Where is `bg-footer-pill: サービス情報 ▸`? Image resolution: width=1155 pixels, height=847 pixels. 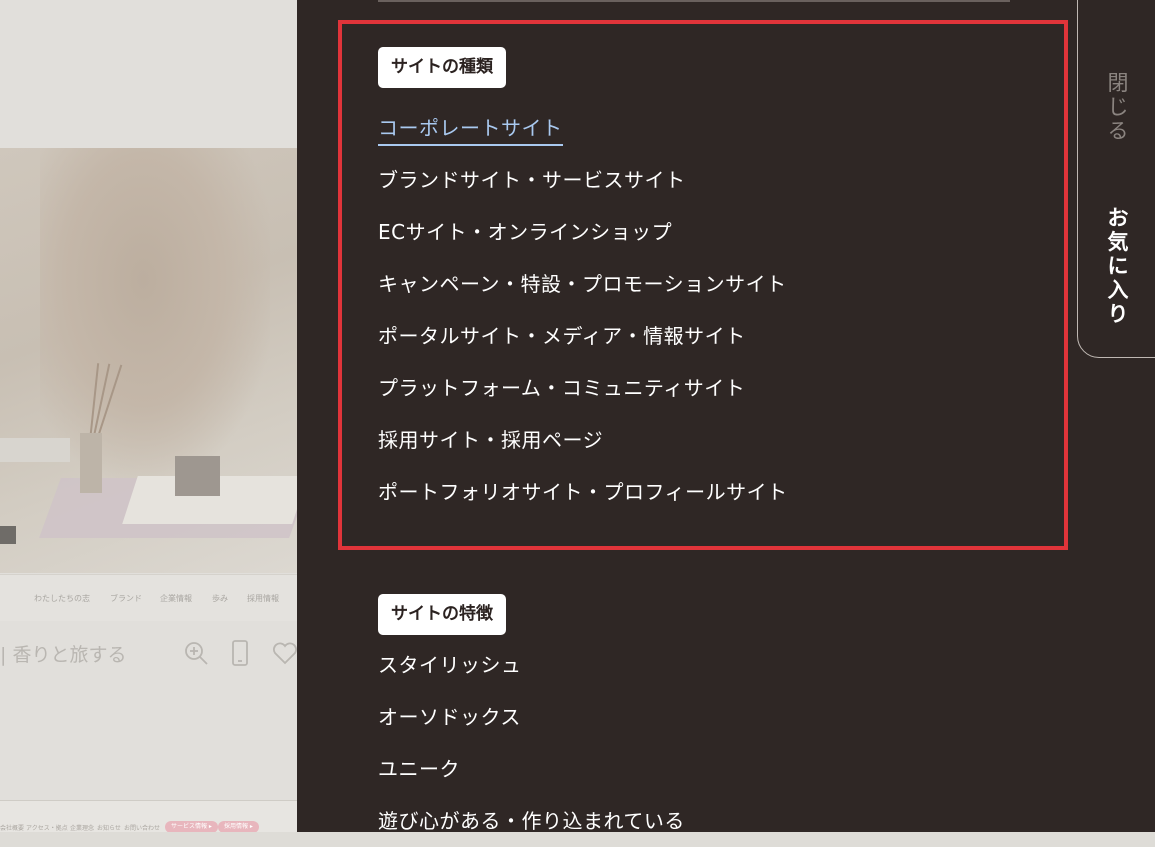
bg-footer-pill: サービス情報 ▸ is located at coordinates (191, 826).